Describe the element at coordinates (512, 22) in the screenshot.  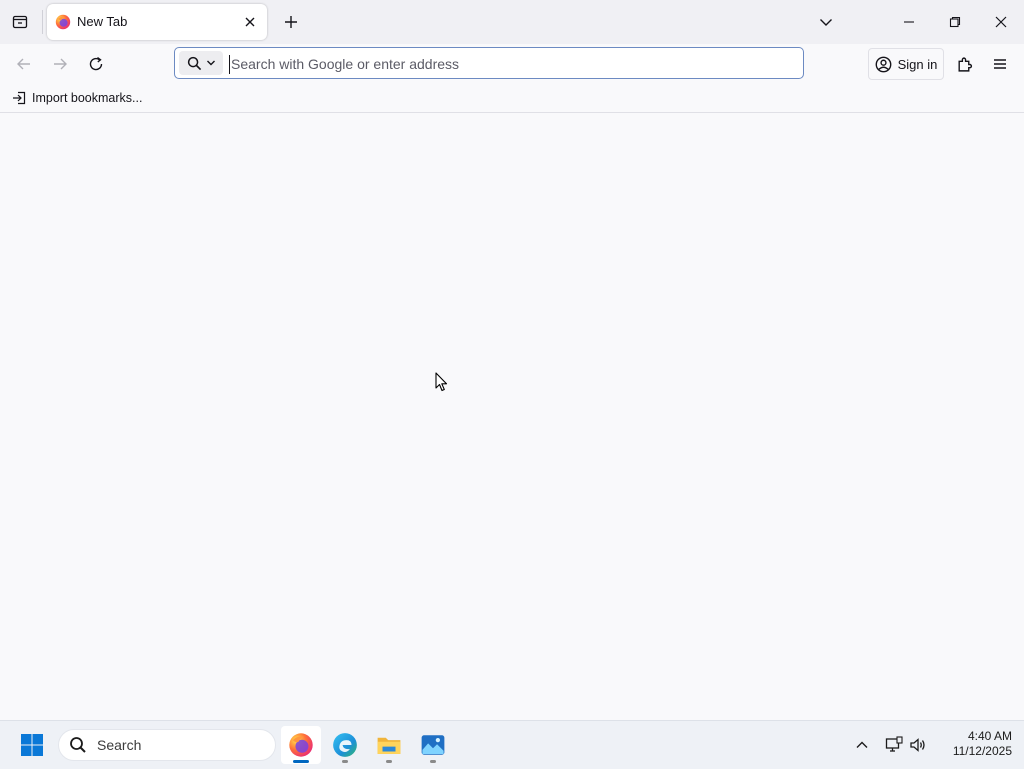
I see `tab-strip: New Tab` at that location.